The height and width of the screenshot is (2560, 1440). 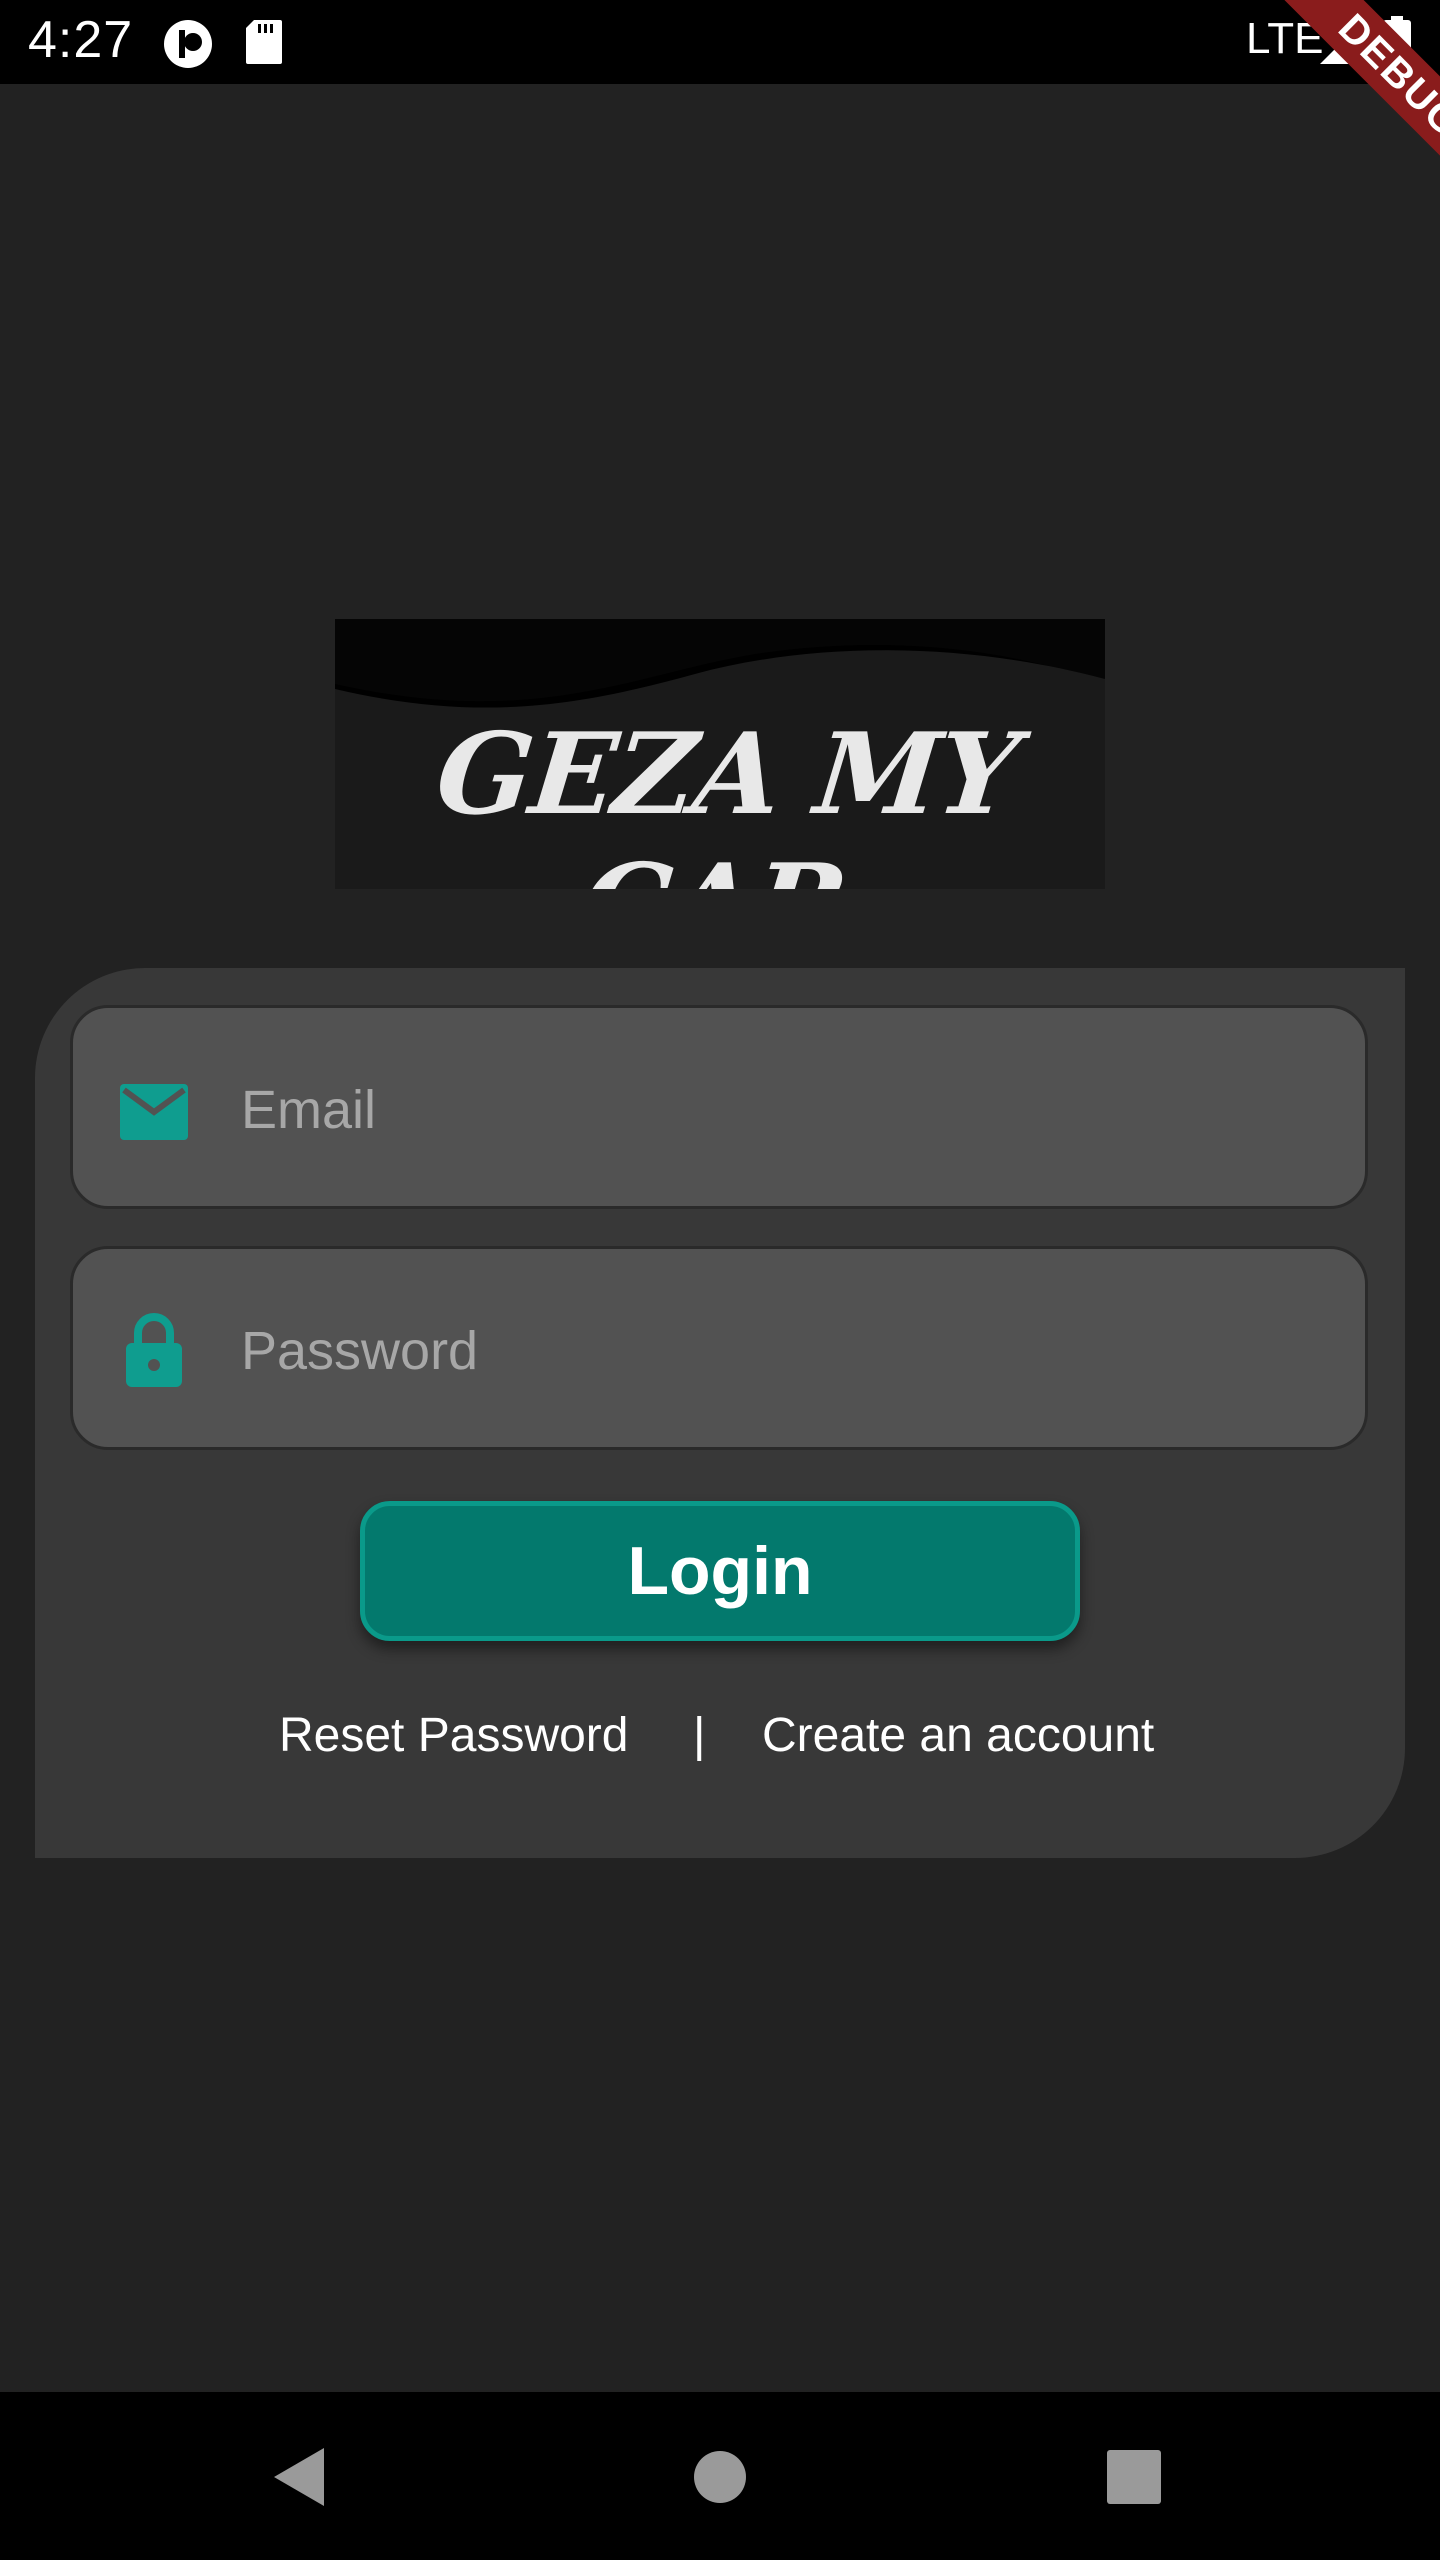 What do you see at coordinates (264, 44) in the screenshot?
I see `sd-card-icon` at bounding box center [264, 44].